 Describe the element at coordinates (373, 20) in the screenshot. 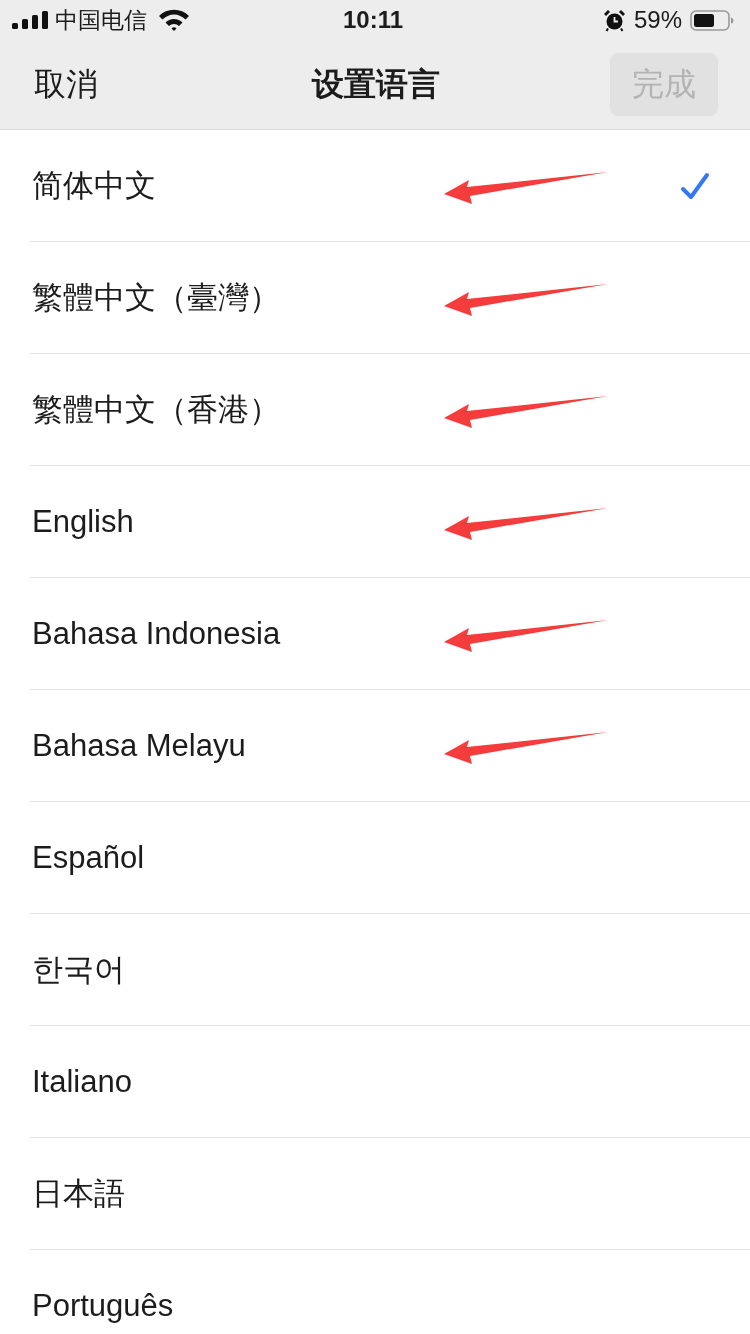

I see `status-time: 10:11` at that location.